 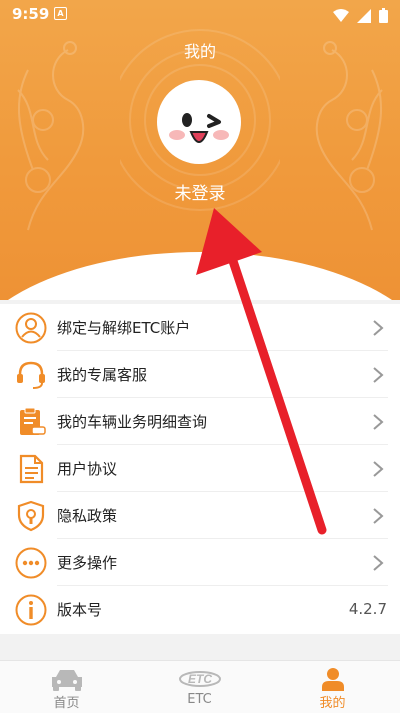 What do you see at coordinates (200, 191) in the screenshot?
I see `login-status-text: 未登录` at bounding box center [200, 191].